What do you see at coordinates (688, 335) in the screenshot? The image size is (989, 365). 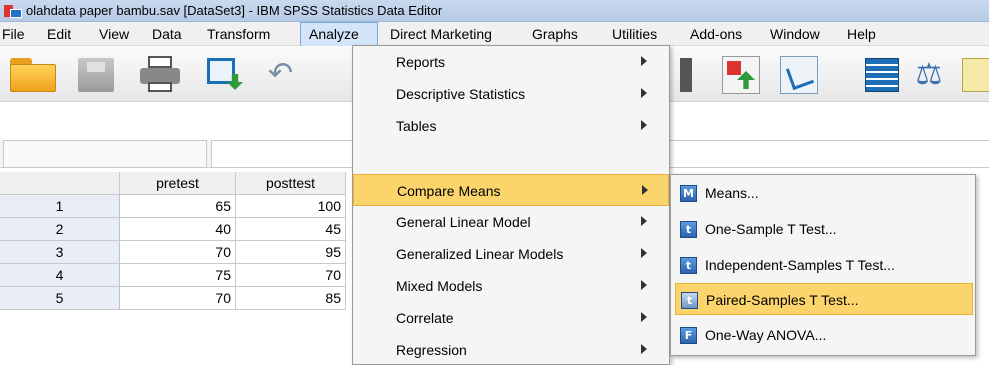 I see `anova-icon: F` at bounding box center [688, 335].